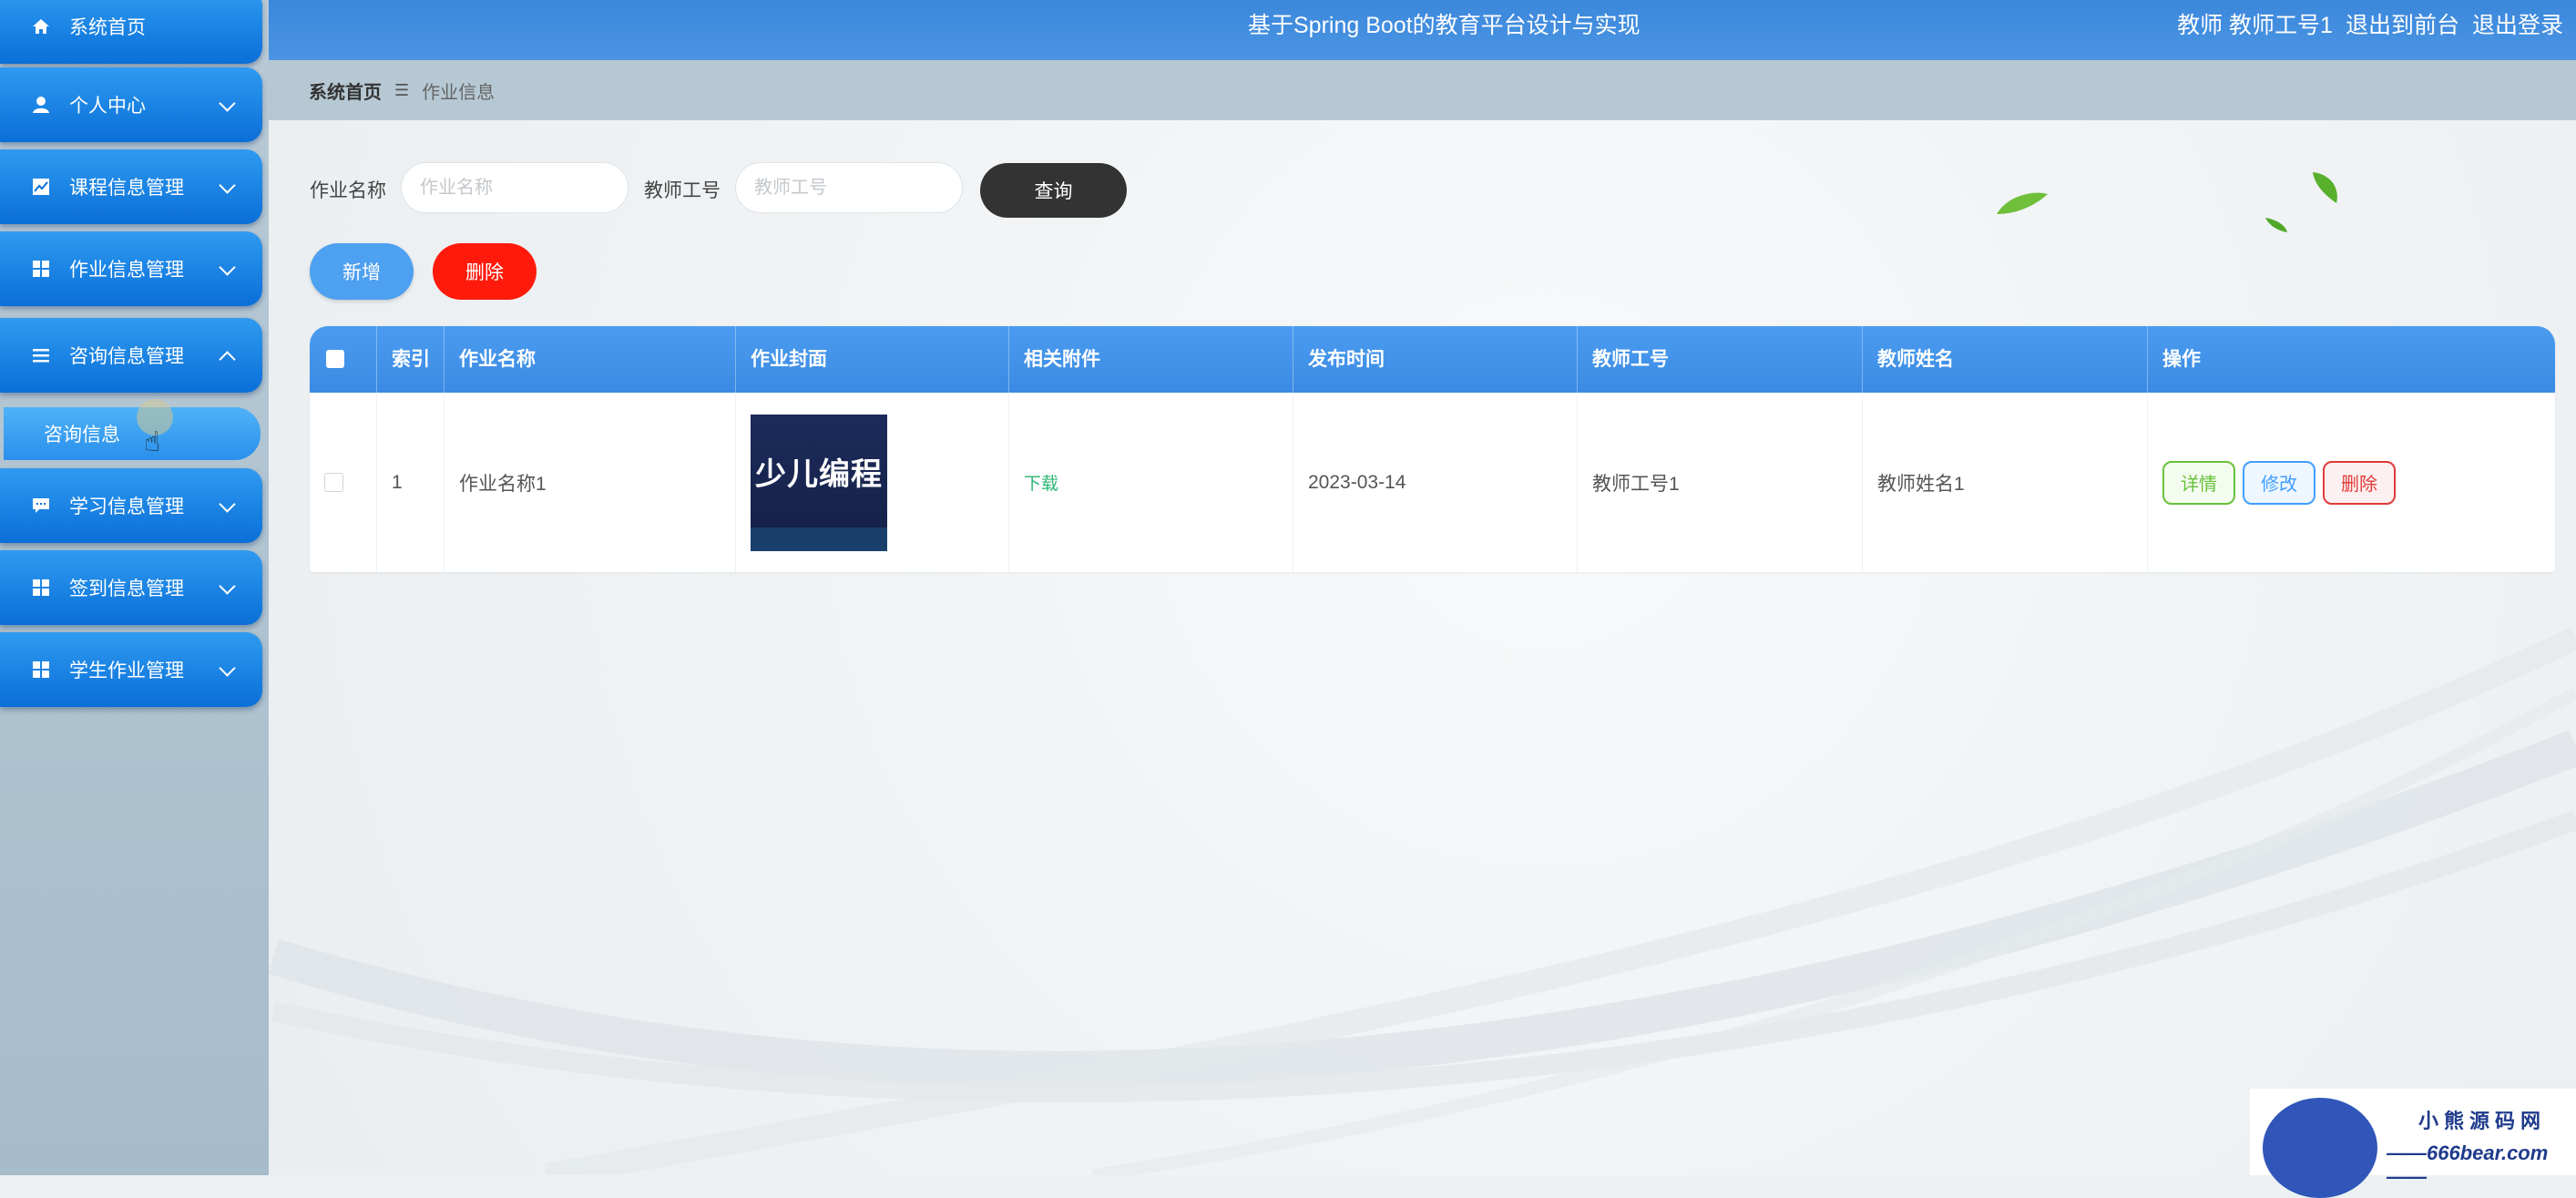 The width and height of the screenshot is (2576, 1198). I want to click on homework-cover-image: 少儿编程, so click(819, 483).